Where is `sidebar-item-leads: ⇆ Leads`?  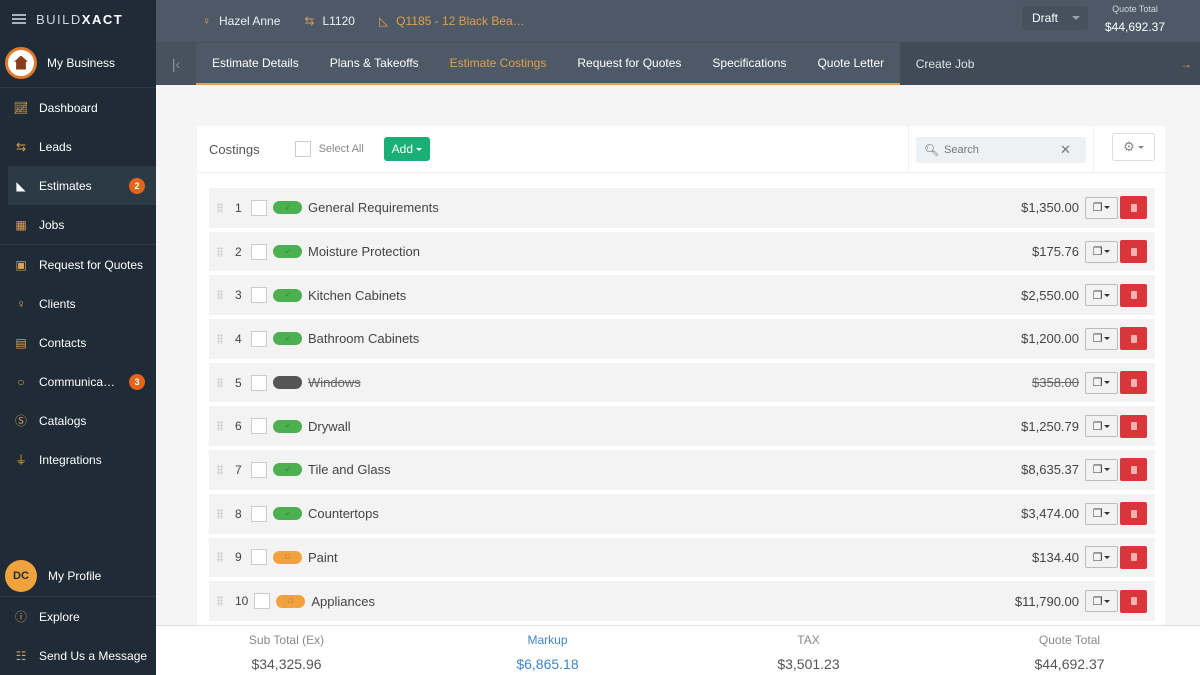 sidebar-item-leads: ⇆ Leads is located at coordinates (78, 146).